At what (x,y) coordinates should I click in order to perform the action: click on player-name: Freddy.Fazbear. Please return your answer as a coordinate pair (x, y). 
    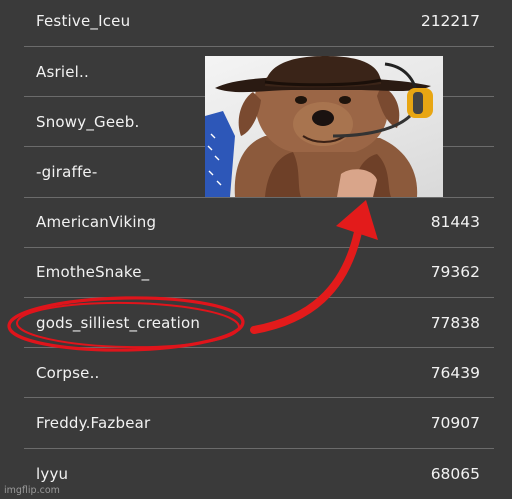
    Looking at the image, I should click on (93, 422).